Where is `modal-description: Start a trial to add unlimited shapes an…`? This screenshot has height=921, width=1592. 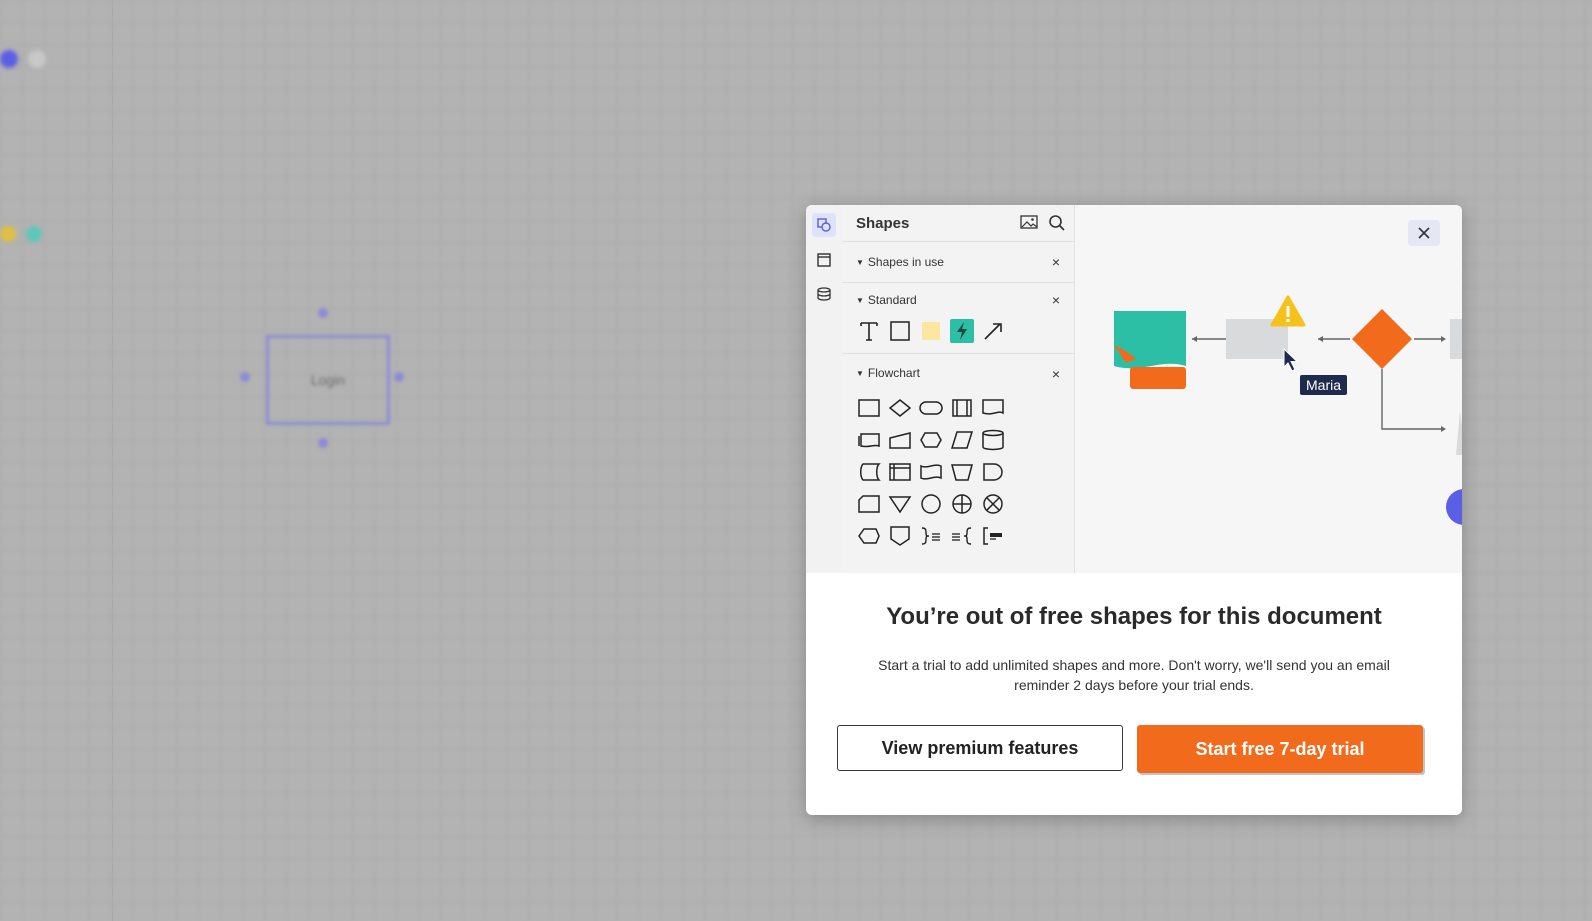
modal-description: Start a trial to add unlimited shapes an… is located at coordinates (1134, 675).